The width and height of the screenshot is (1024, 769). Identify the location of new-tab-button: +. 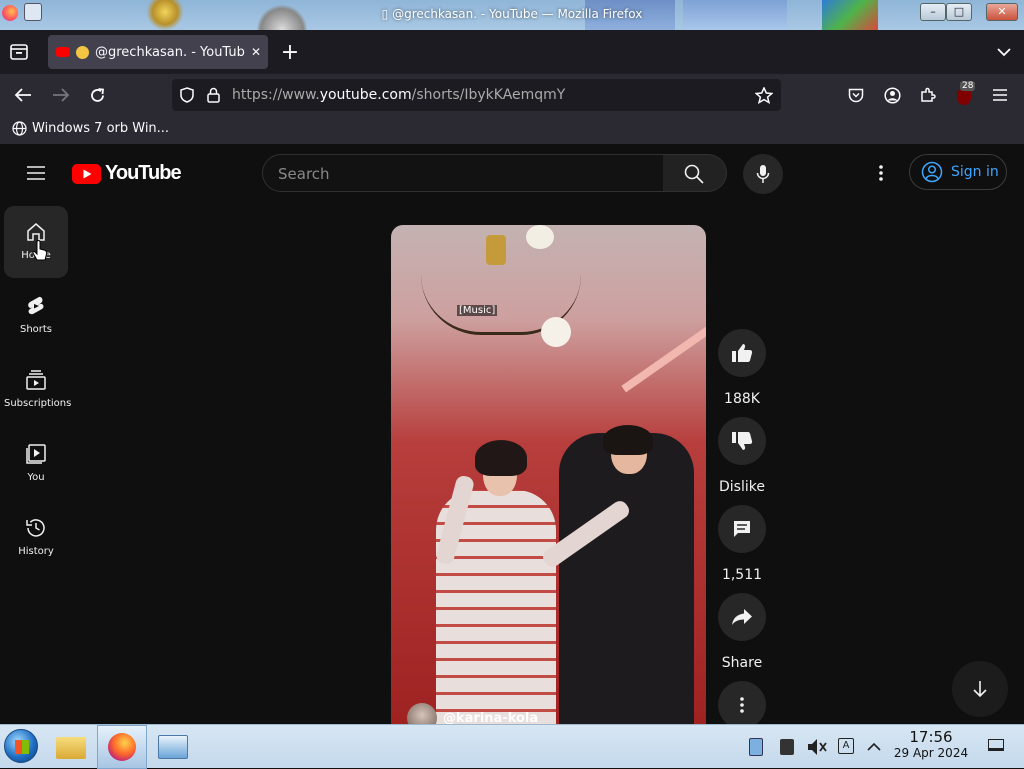
(290, 52).